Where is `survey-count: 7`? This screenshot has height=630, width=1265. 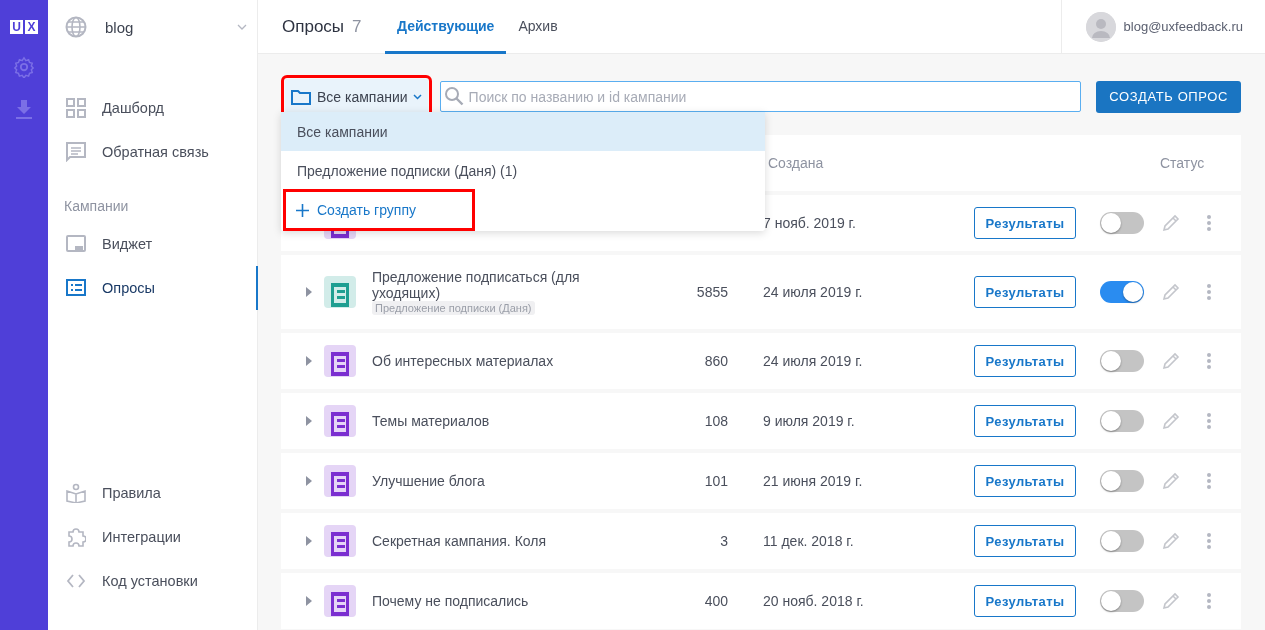 survey-count: 7 is located at coordinates (357, 26).